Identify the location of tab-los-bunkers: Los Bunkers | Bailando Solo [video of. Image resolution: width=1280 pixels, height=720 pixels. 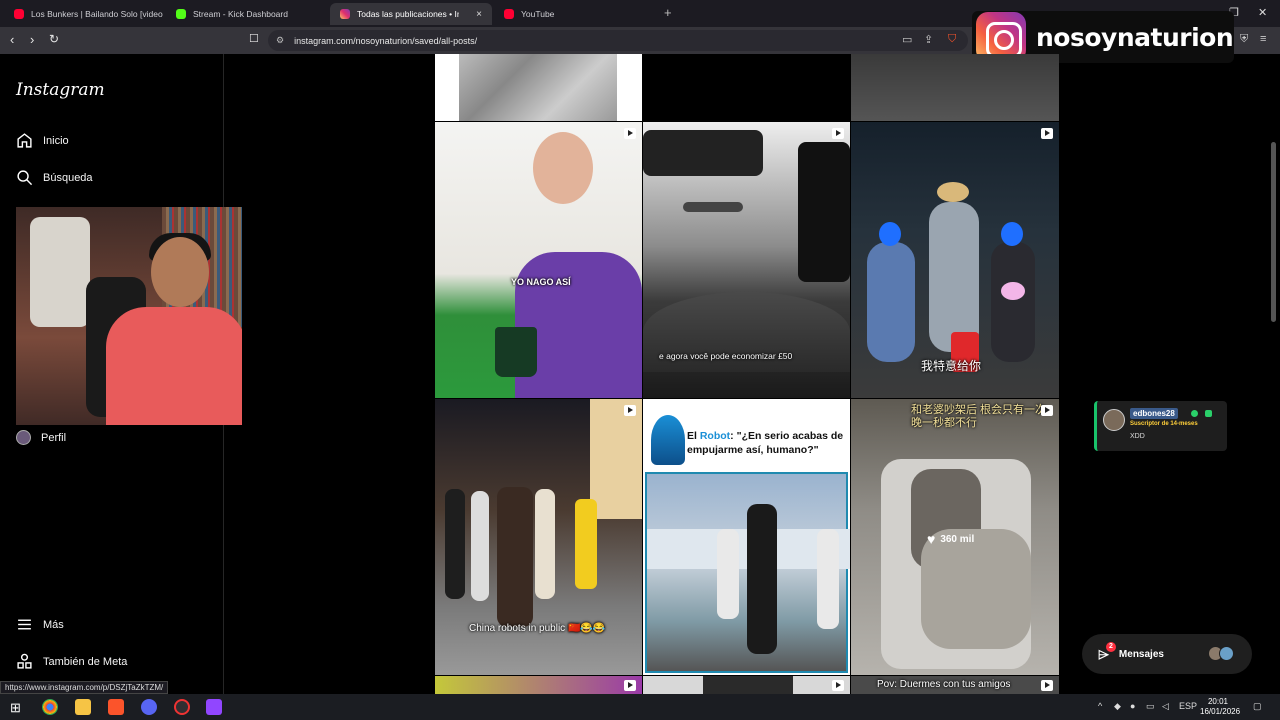
(84, 14).